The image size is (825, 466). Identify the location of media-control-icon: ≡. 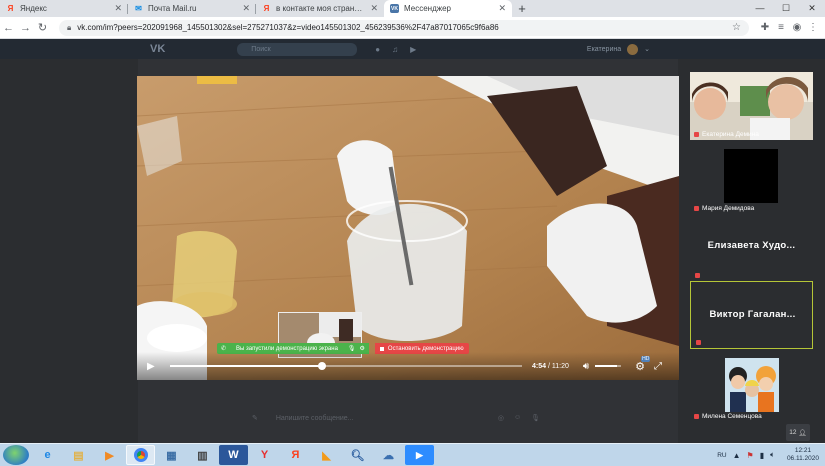
(781, 27).